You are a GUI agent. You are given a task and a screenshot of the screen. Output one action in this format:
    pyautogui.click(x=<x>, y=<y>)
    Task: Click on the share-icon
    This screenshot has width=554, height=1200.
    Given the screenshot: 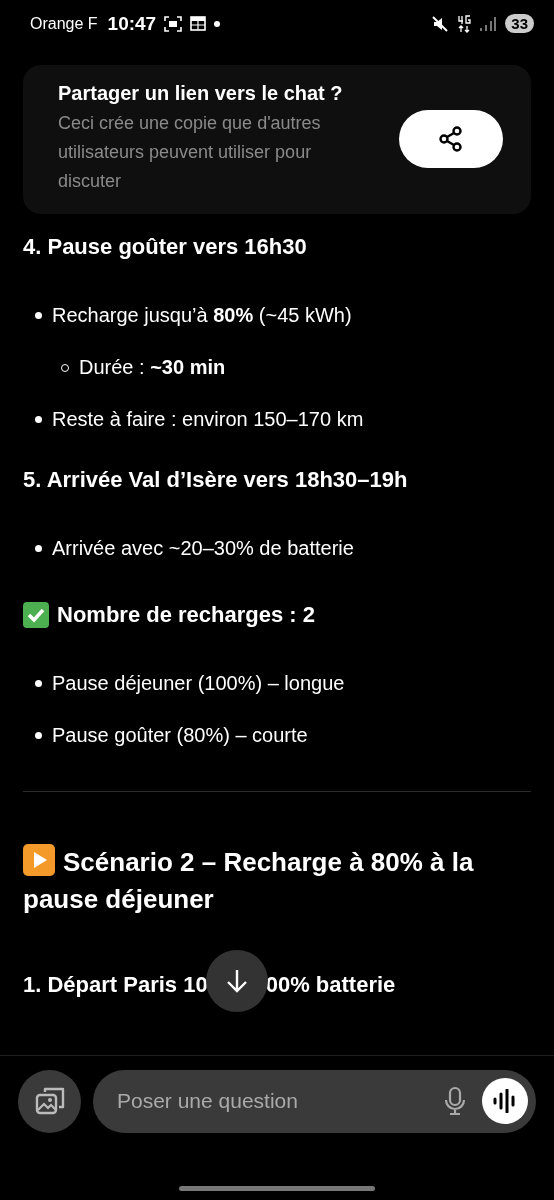 What is the action you would take?
    pyautogui.click(x=451, y=139)
    